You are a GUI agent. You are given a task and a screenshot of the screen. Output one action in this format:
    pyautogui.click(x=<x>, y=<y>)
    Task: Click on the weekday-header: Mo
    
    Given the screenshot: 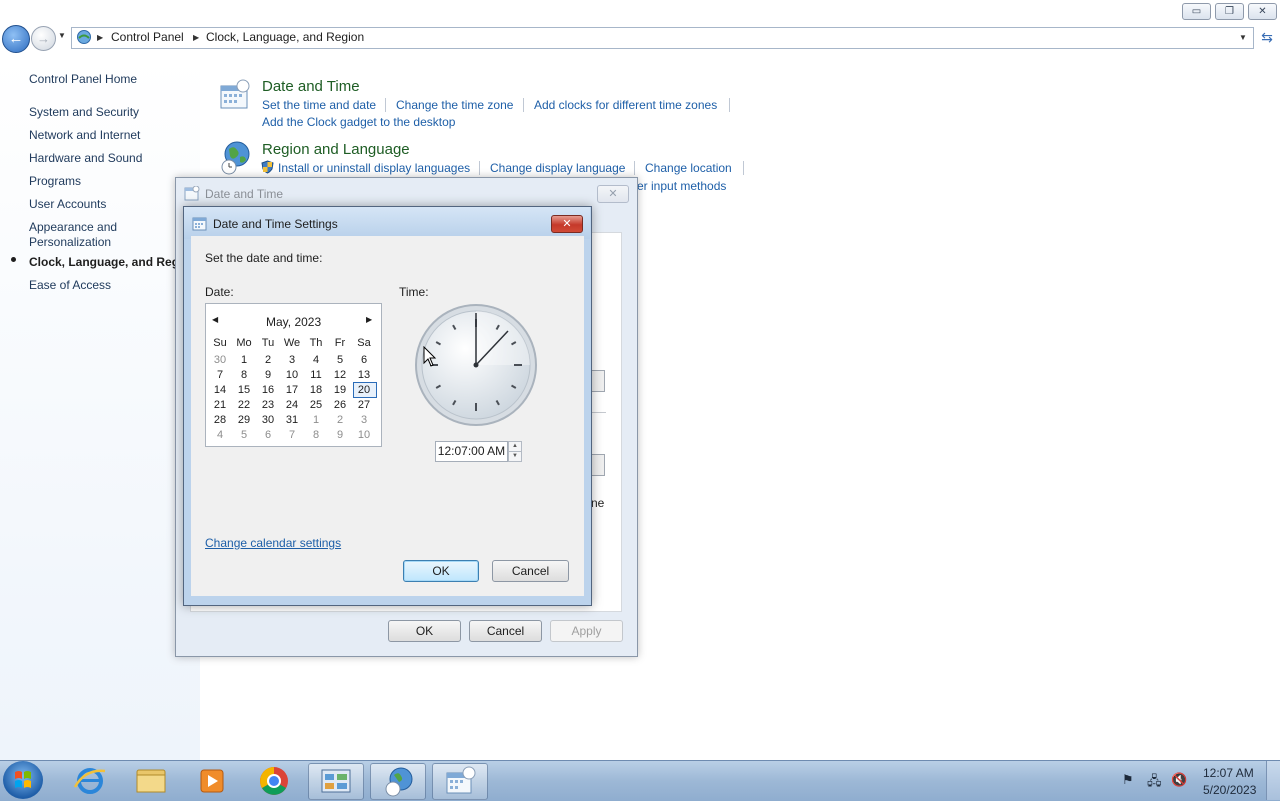 What is the action you would take?
    pyautogui.click(x=244, y=343)
    